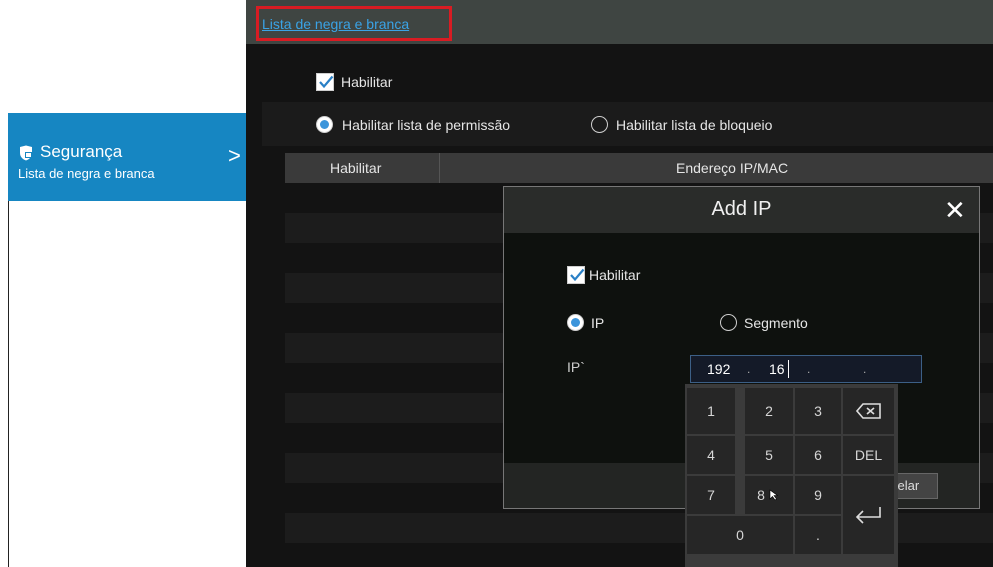 The height and width of the screenshot is (567, 993). Describe the element at coordinates (818, 455) in the screenshot. I see `key-6: 6` at that location.